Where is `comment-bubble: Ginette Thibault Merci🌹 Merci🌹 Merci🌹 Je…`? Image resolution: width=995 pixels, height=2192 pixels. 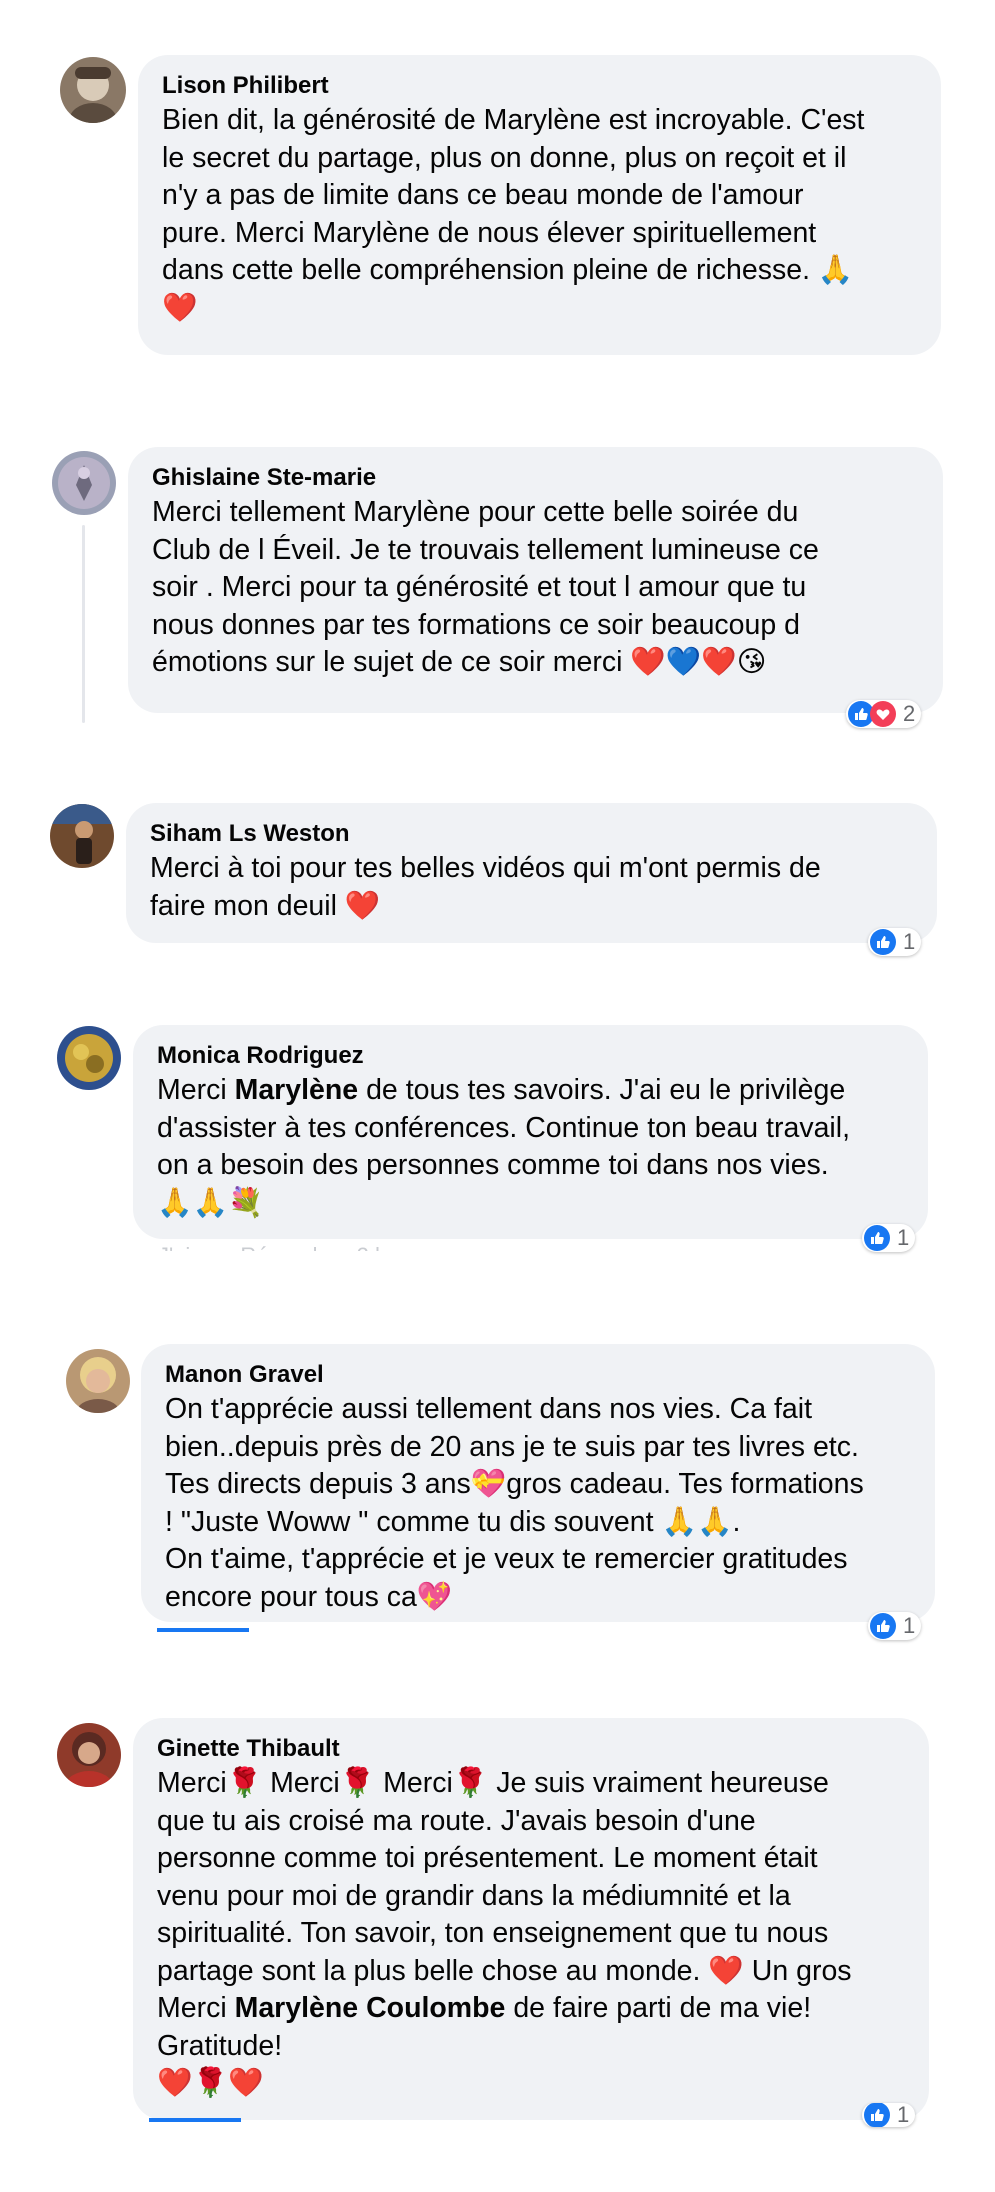
comment-bubble: Ginette Thibault Merci🌹 Merci🌹 Merci🌹 Je… is located at coordinates (531, 1919).